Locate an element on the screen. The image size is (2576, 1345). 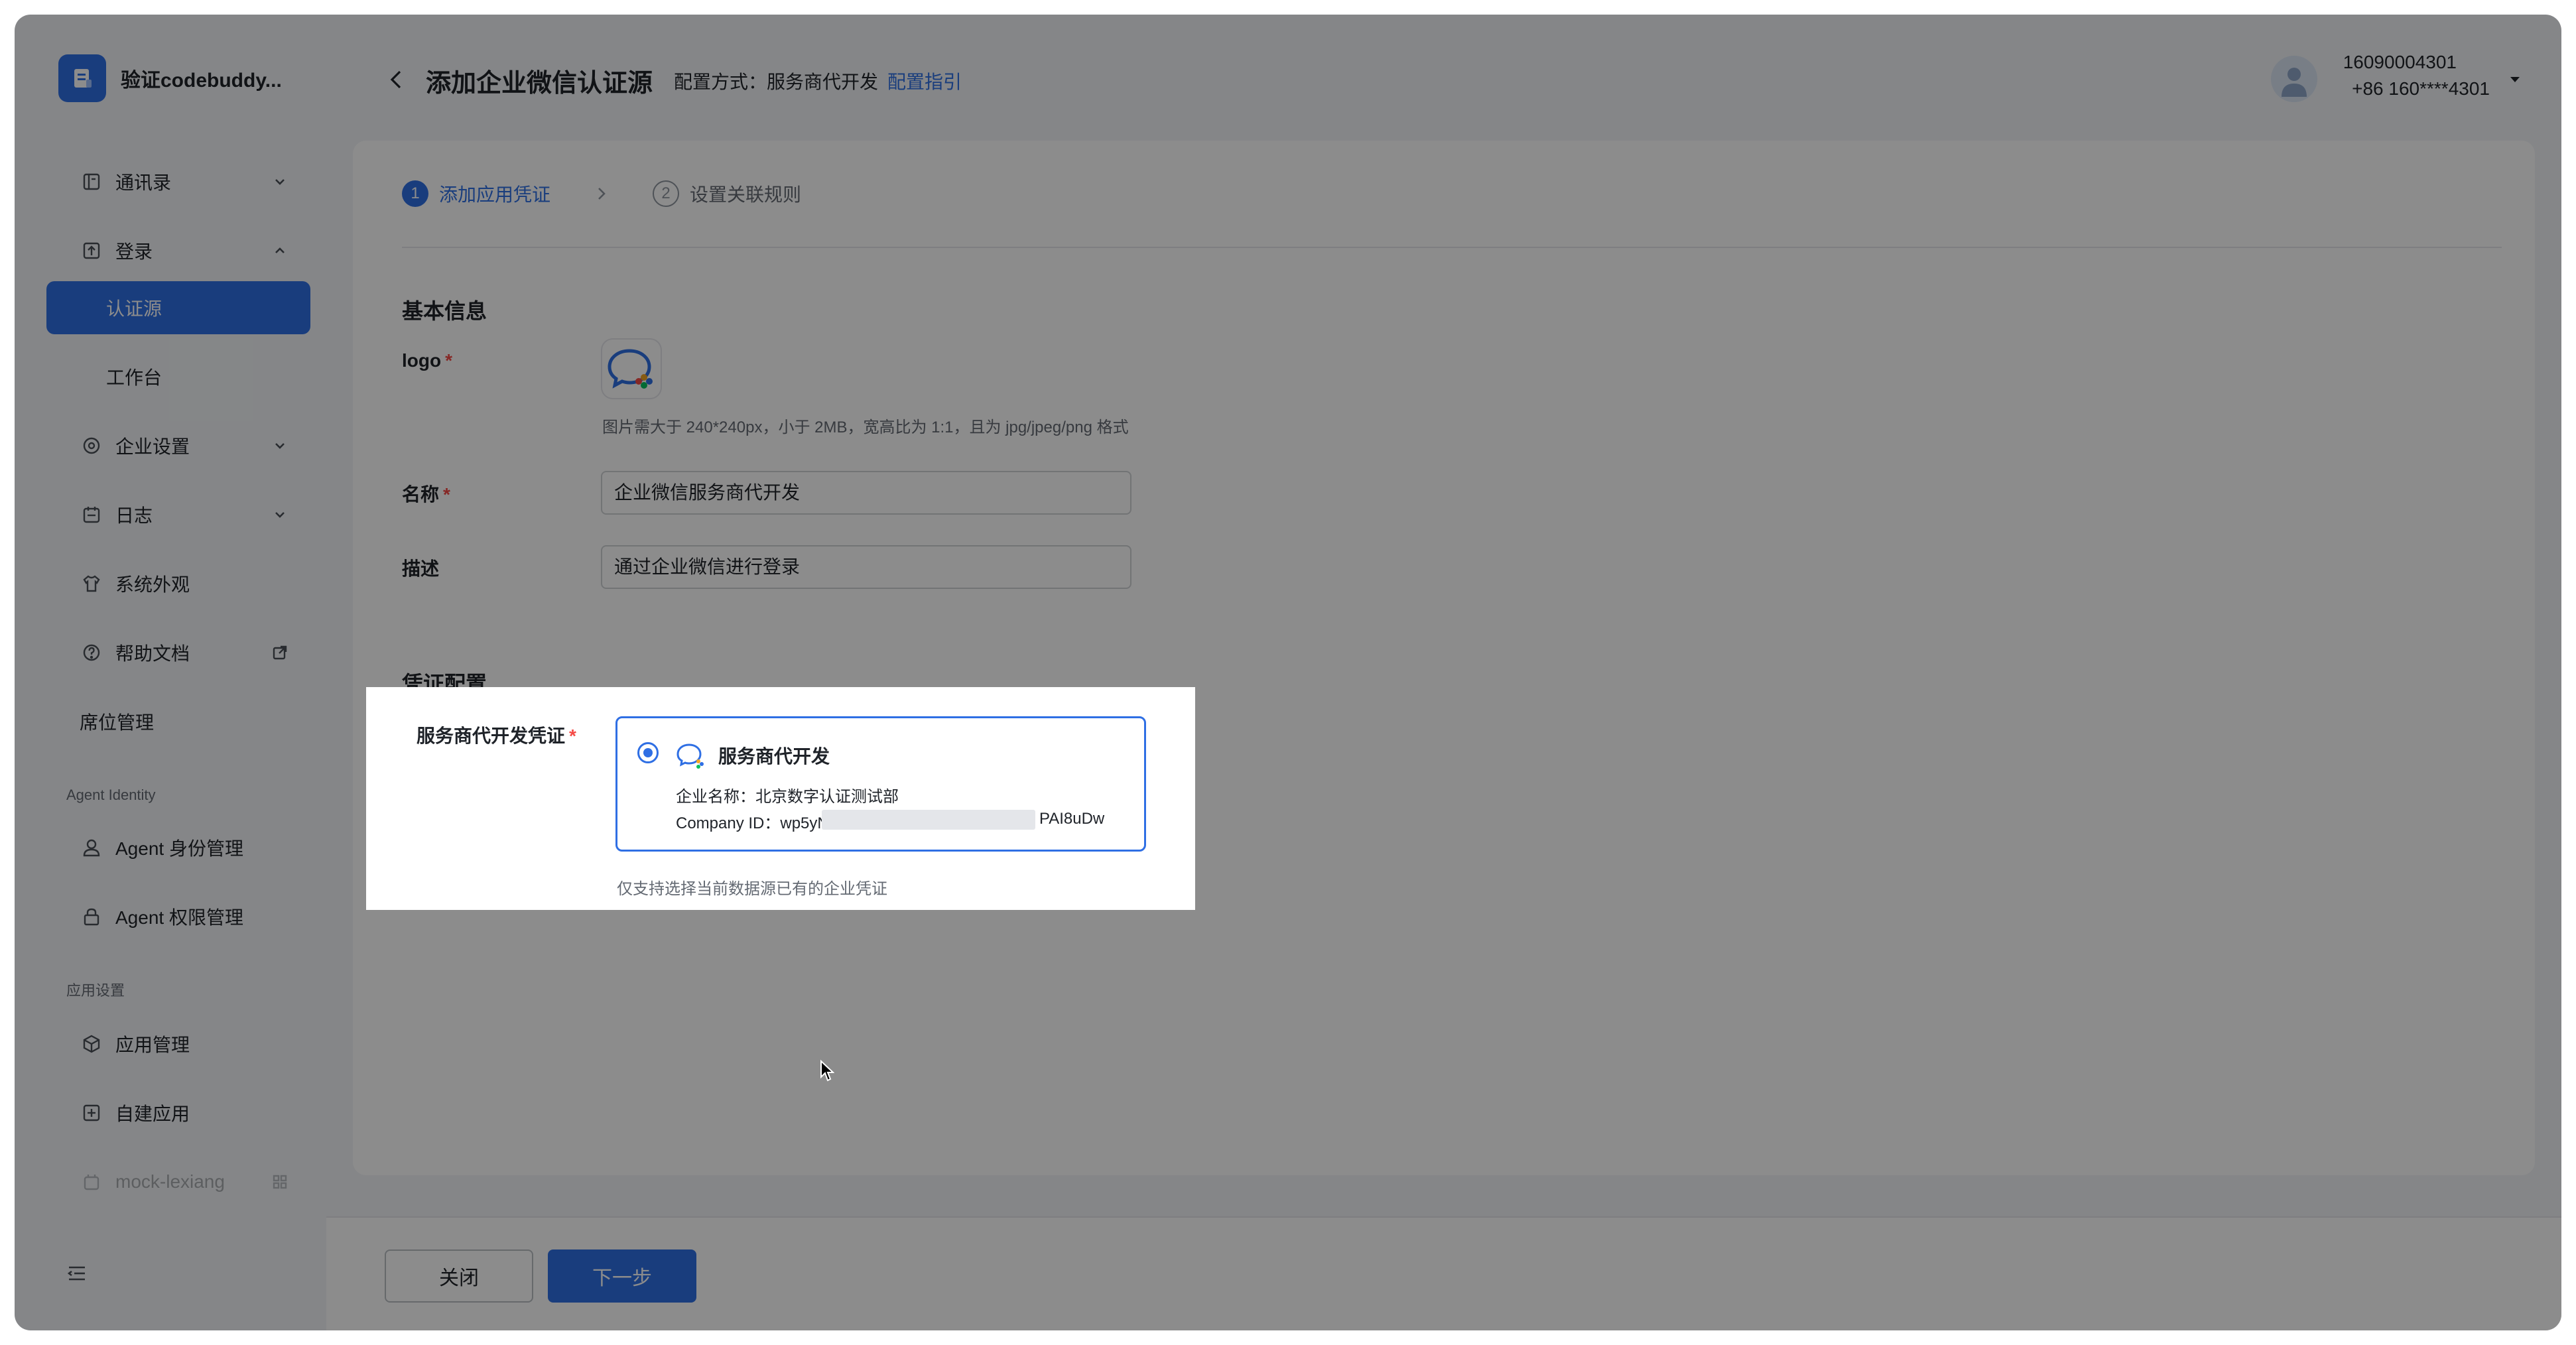
sidebar-item-workbench: 工作台 is located at coordinates (178, 376).